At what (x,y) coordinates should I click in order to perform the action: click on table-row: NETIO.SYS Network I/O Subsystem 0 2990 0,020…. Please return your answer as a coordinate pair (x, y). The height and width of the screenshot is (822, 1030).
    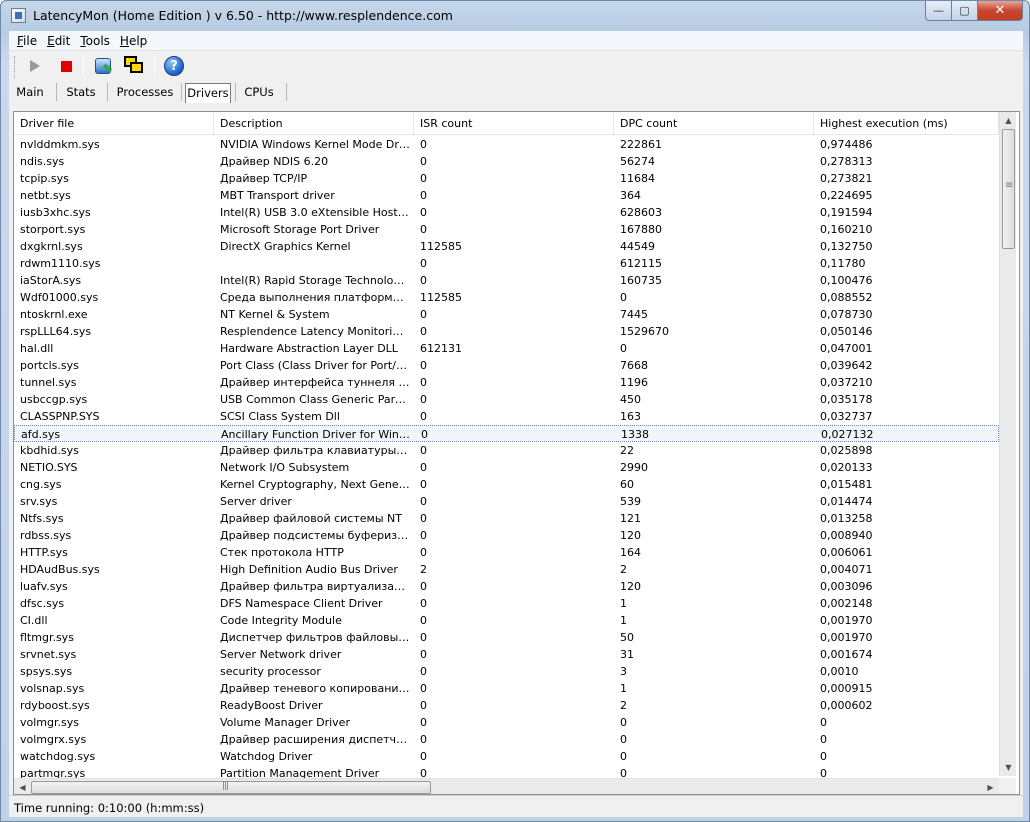
    Looking at the image, I should click on (506, 467).